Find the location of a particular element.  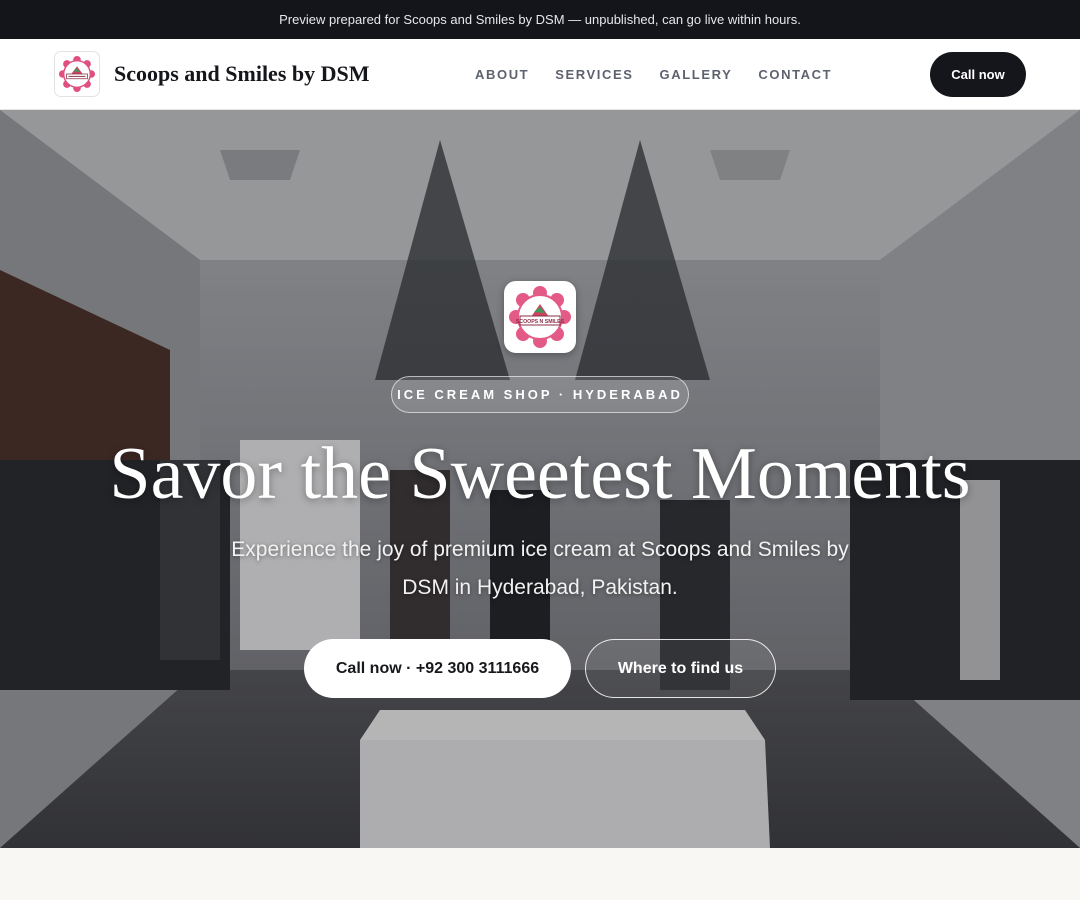

hero-call-button: Call now · +92 300 3111666 is located at coordinates (437, 668).